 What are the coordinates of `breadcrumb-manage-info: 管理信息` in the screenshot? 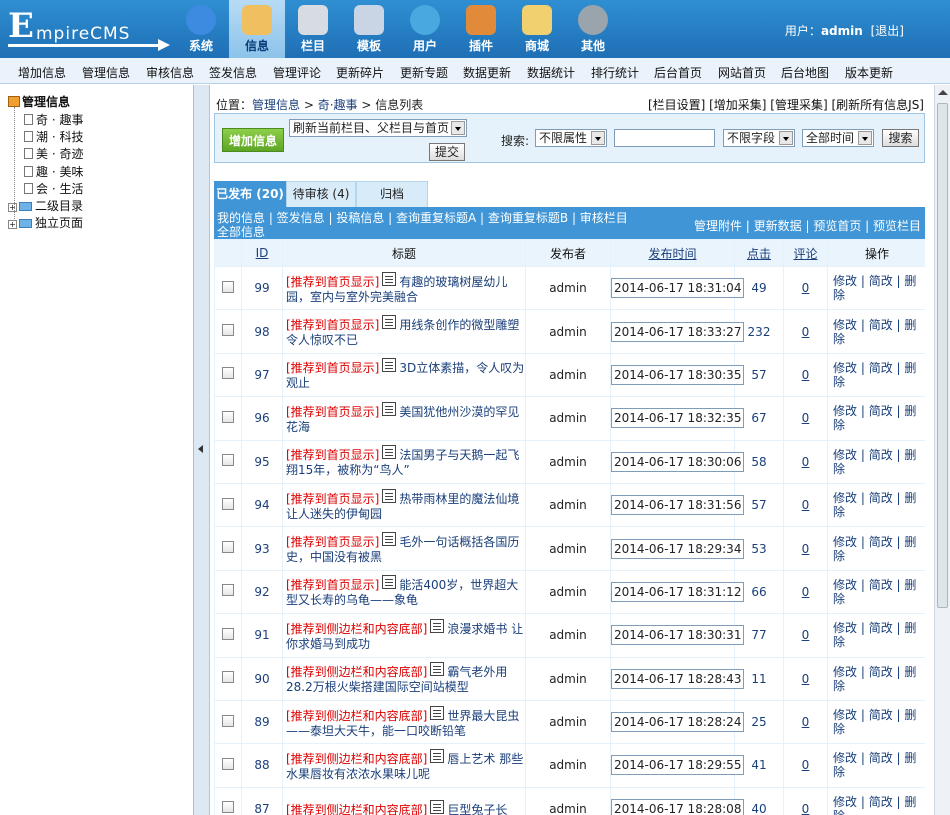 It's located at (276, 105).